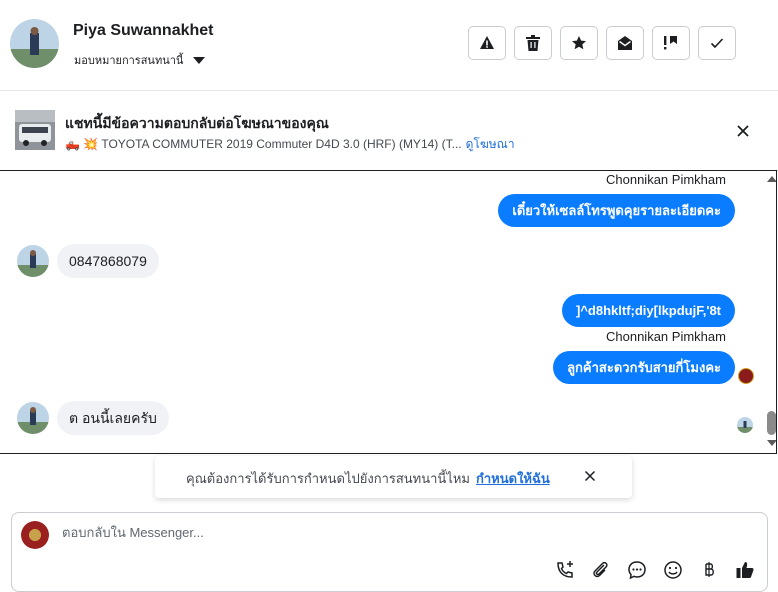 Image resolution: width=778 pixels, height=592 pixels. Describe the element at coordinates (708, 569) in the screenshot. I see `baht-icon` at that location.